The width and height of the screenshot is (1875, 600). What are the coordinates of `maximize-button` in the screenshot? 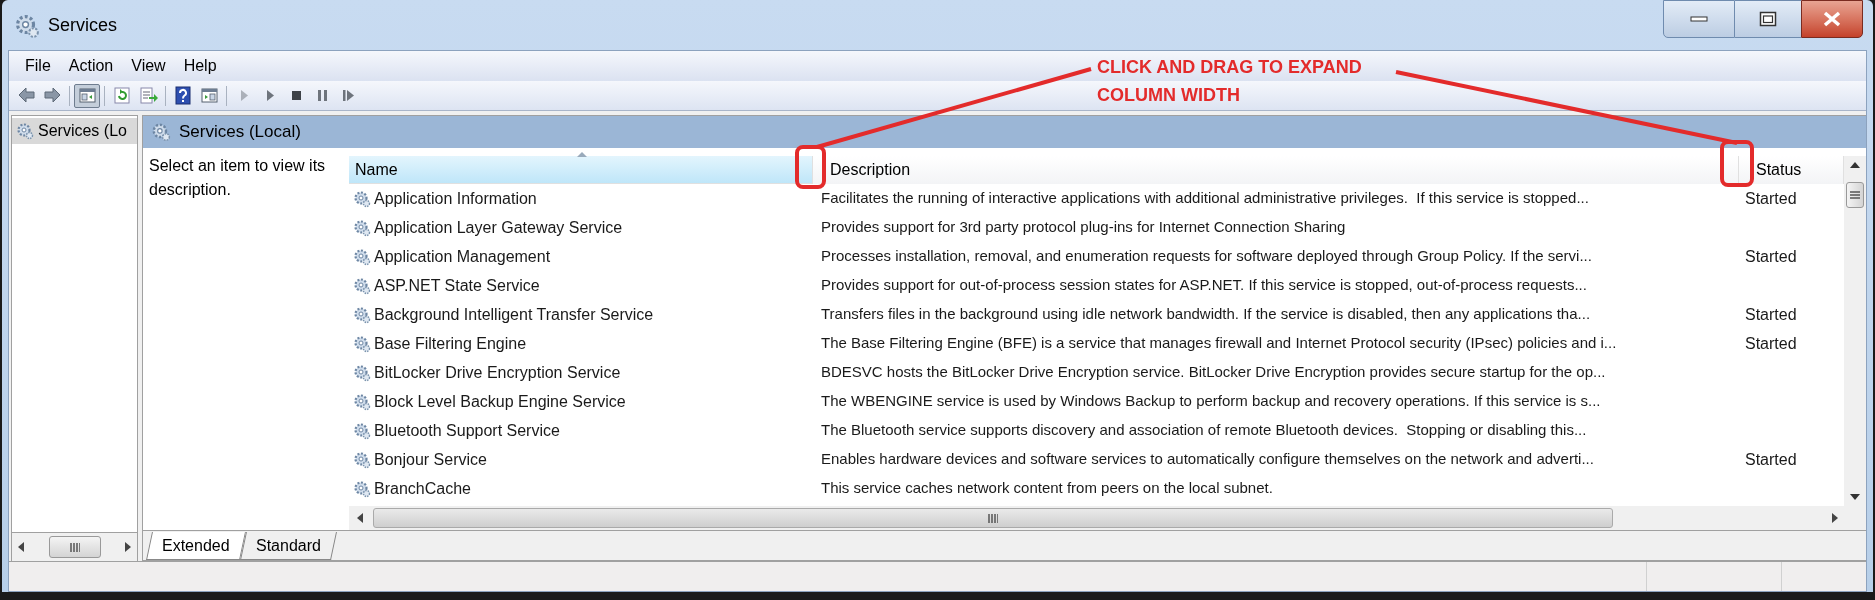 It's located at (1768, 19).